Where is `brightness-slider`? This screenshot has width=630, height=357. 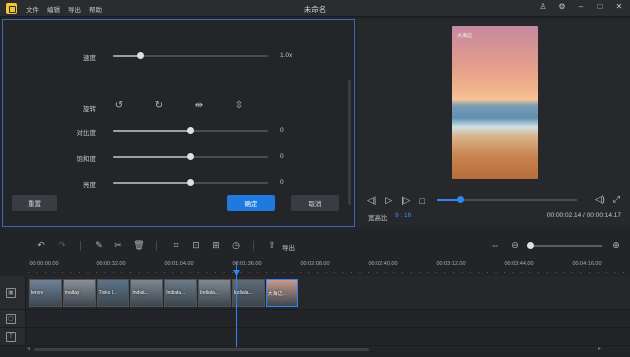
brightness-slider is located at coordinates (190, 182).